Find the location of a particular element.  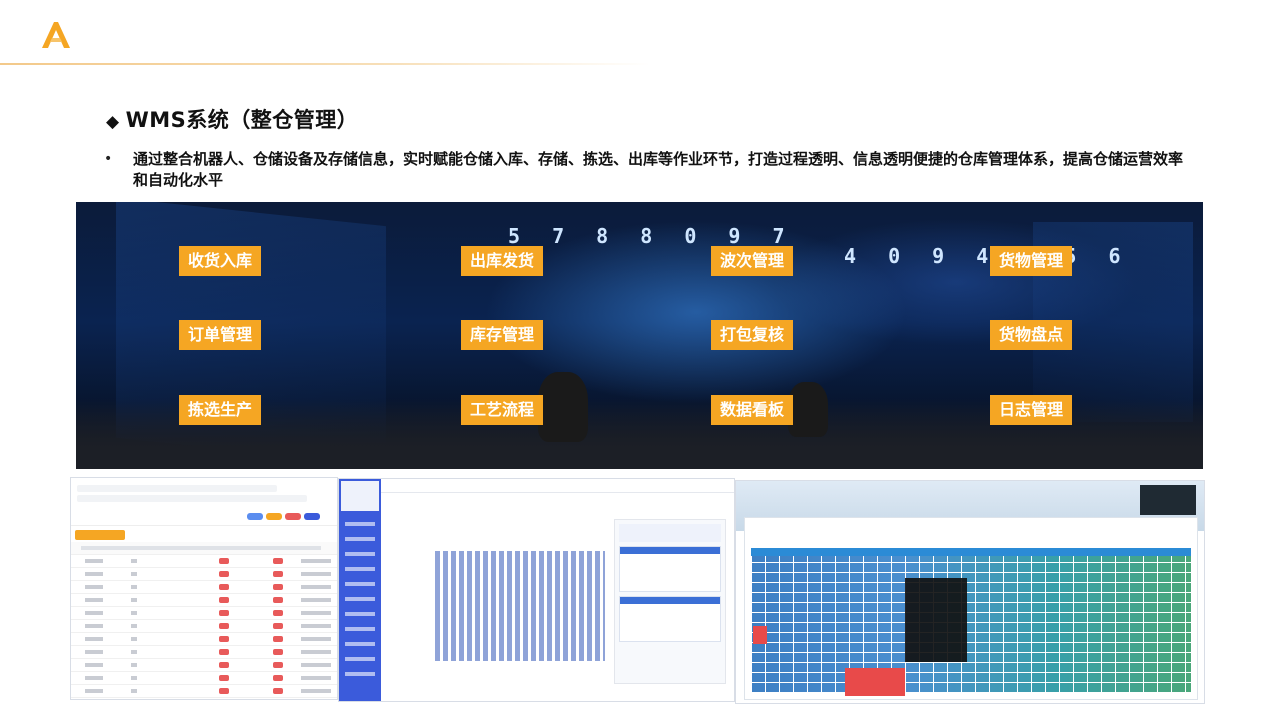

feature-tag-packing: 打包复核 is located at coordinates (752, 335).